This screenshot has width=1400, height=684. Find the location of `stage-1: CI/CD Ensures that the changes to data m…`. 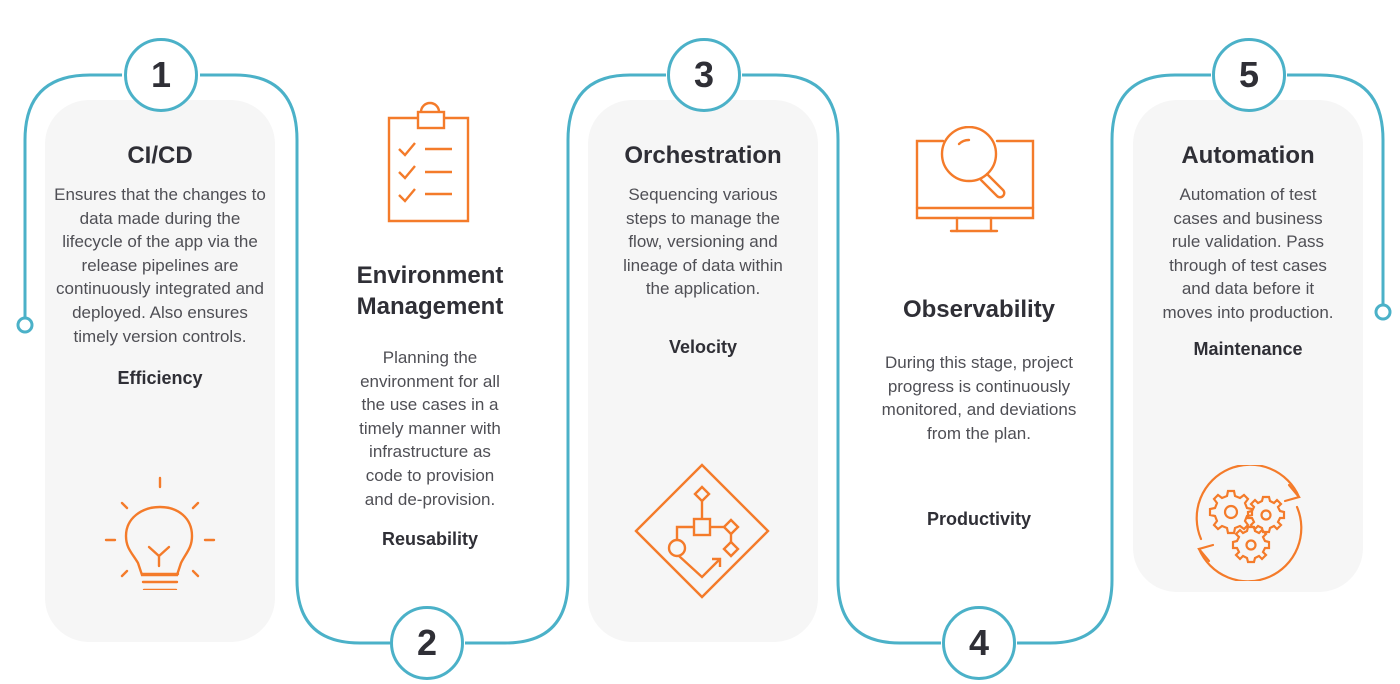

stage-1: CI/CD Ensures that the changes to data m… is located at coordinates (160, 264).